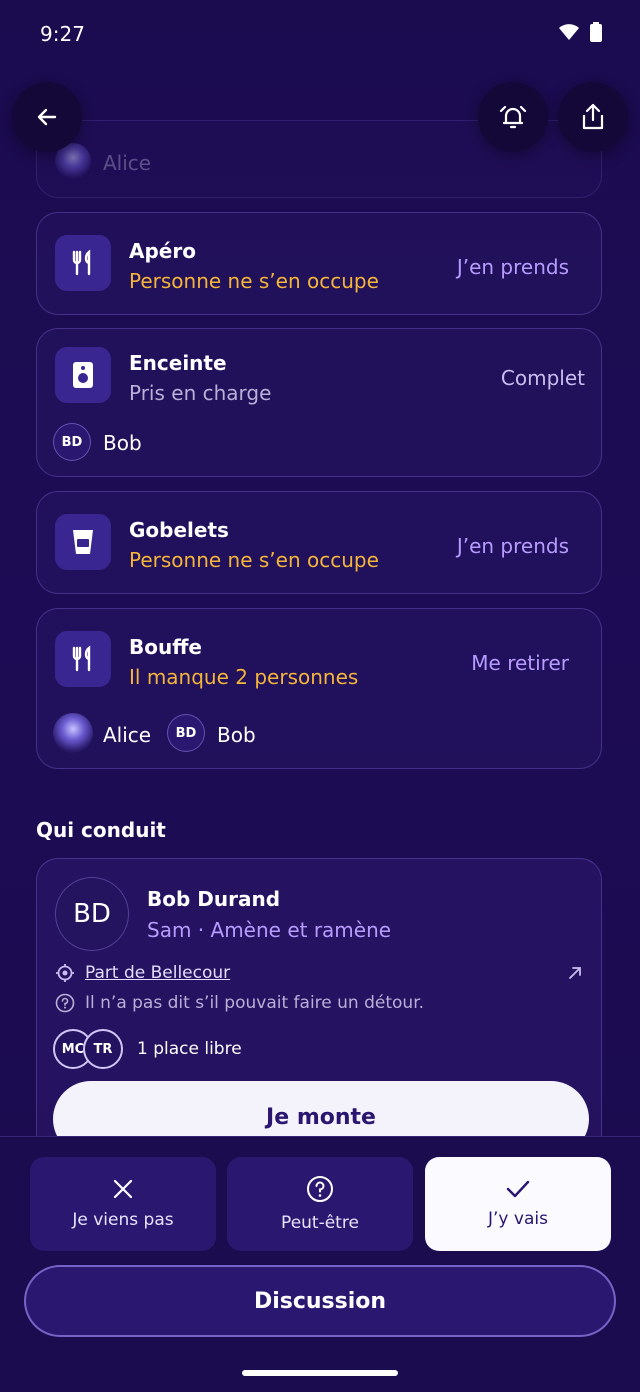 The width and height of the screenshot is (640, 1392). I want to click on rsvp-label: J’y vais, so click(518, 1219).